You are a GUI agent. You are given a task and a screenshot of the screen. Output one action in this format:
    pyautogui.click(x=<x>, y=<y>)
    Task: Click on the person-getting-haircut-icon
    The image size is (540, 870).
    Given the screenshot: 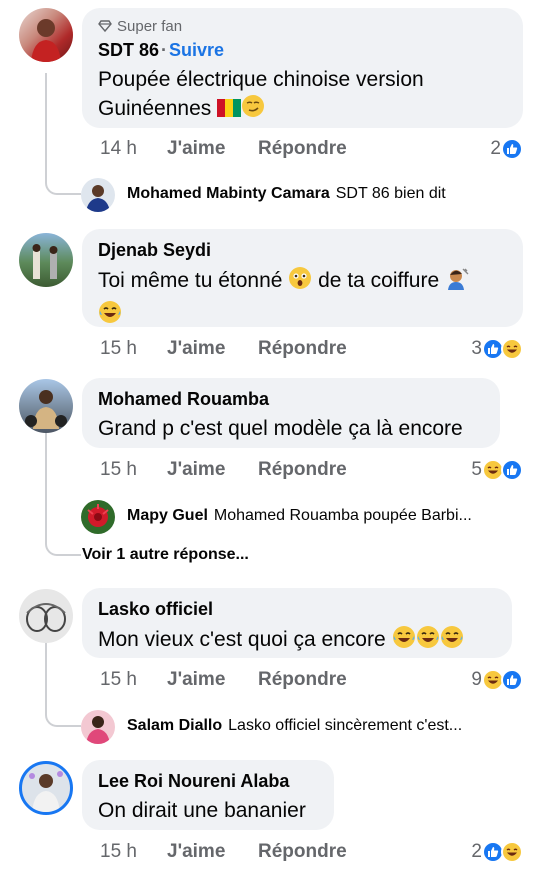 What is the action you would take?
    pyautogui.click(x=457, y=282)
    